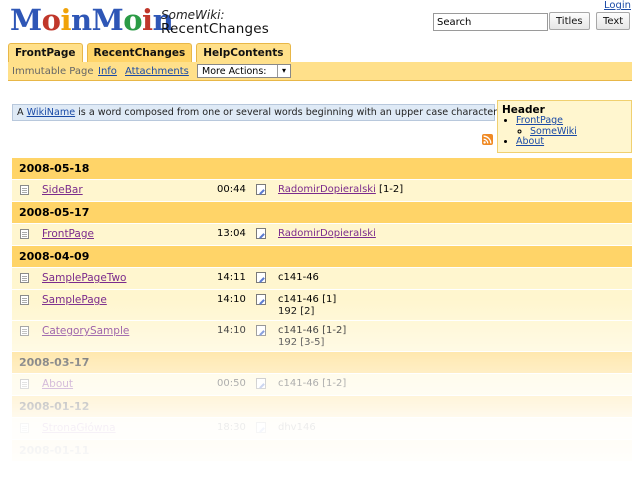 The width and height of the screenshot is (640, 477). I want to click on page-link: FrontPage, so click(68, 234).